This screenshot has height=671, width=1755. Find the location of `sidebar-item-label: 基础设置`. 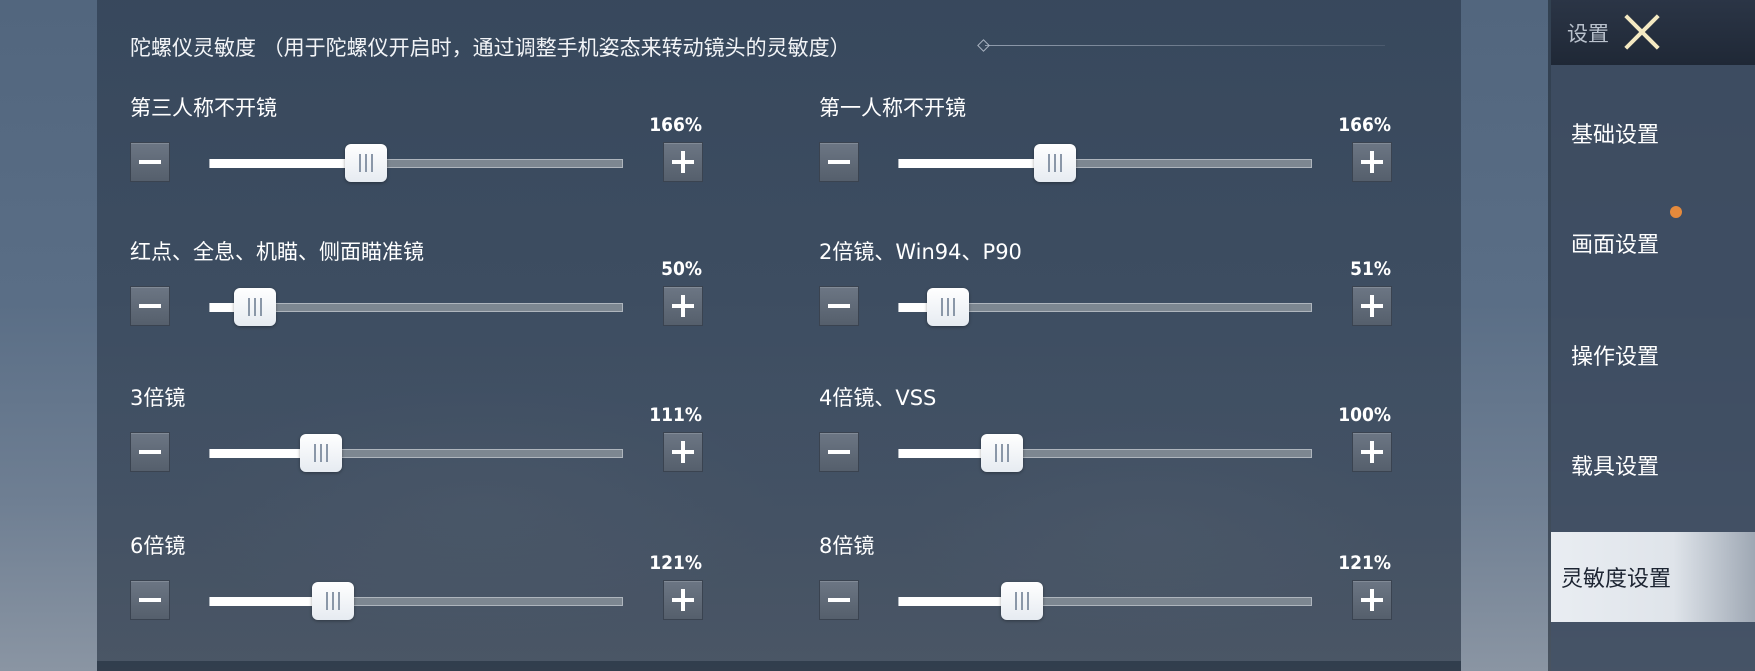

sidebar-item-label: 基础设置 is located at coordinates (1615, 135).